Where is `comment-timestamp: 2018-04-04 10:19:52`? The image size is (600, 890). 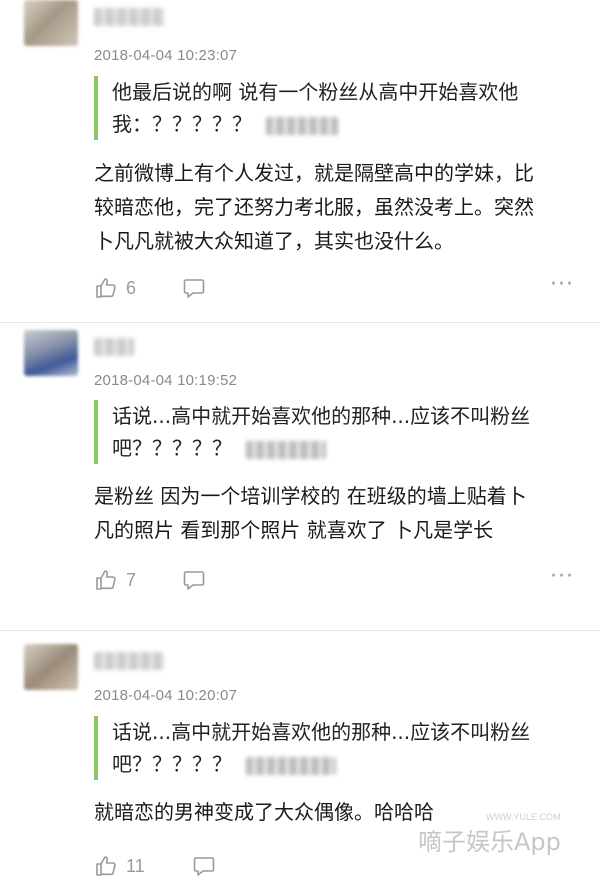
comment-timestamp: 2018-04-04 10:19:52 is located at coordinates (166, 380).